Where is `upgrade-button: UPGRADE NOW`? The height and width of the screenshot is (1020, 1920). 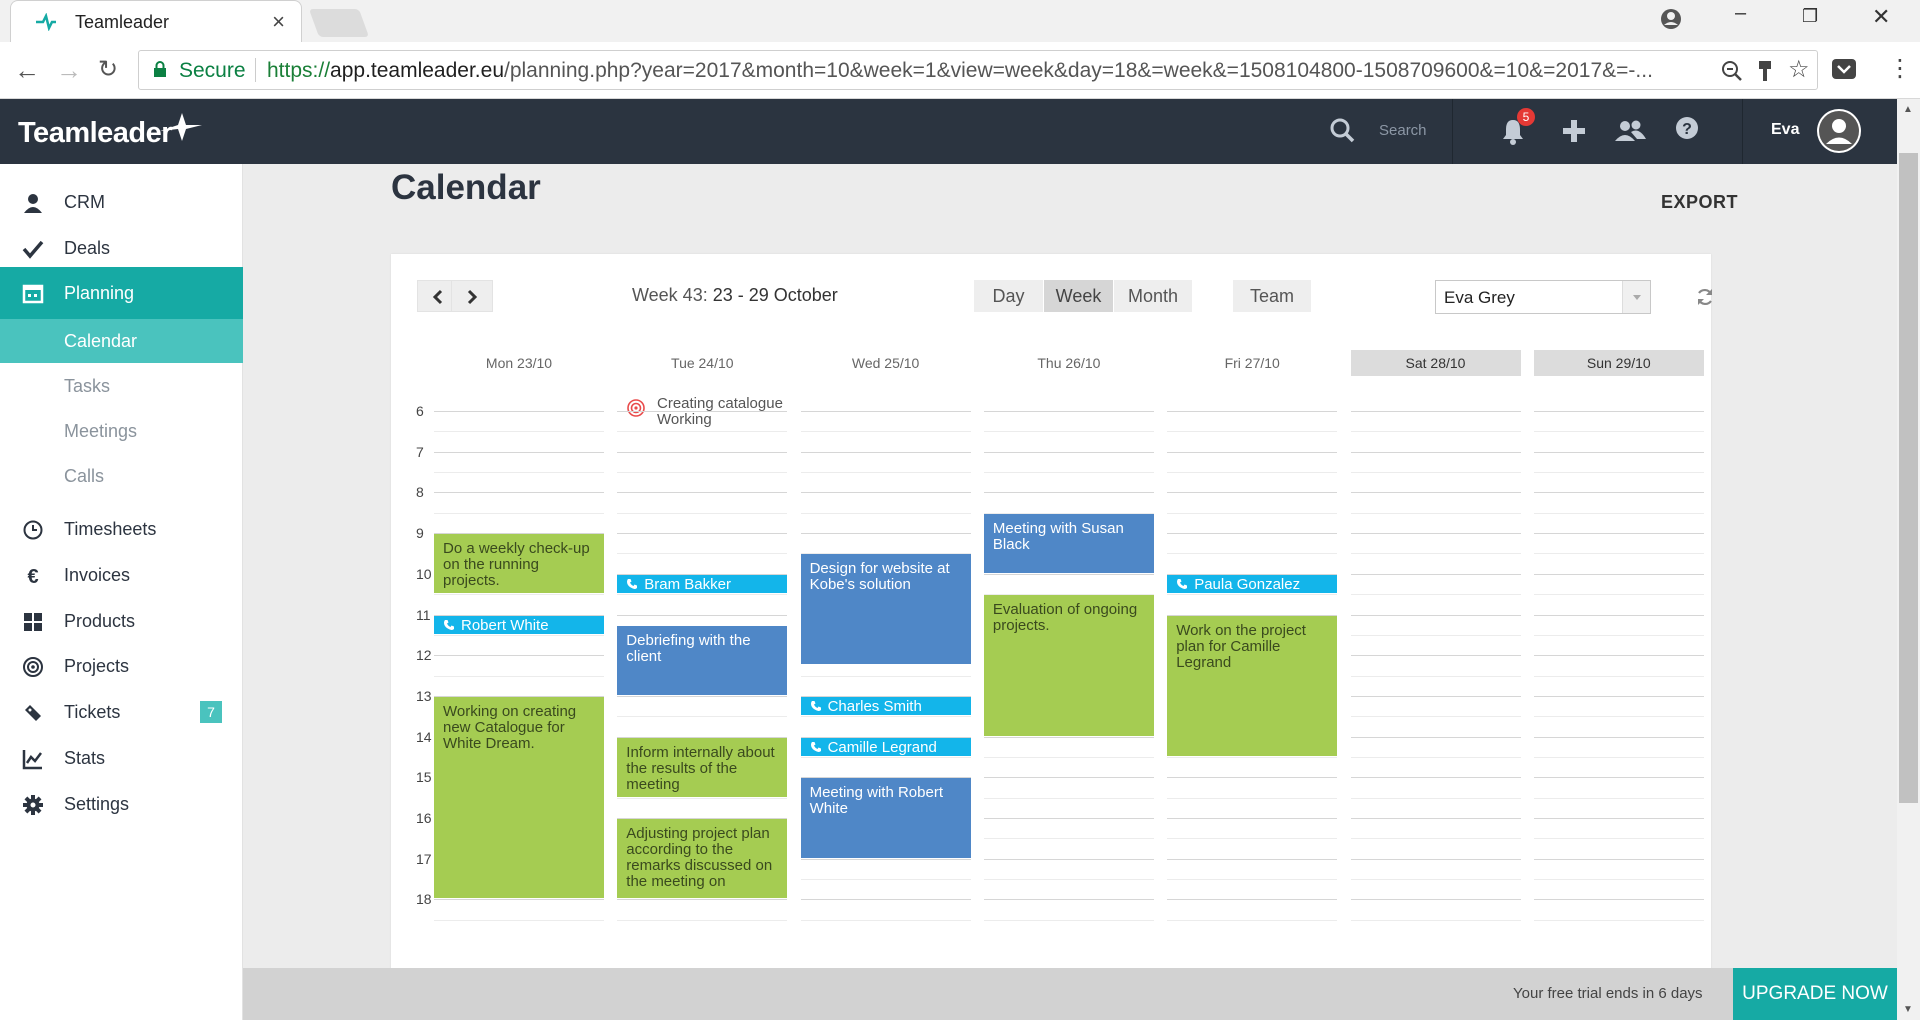
upgrade-button: UPGRADE NOW is located at coordinates (1815, 994).